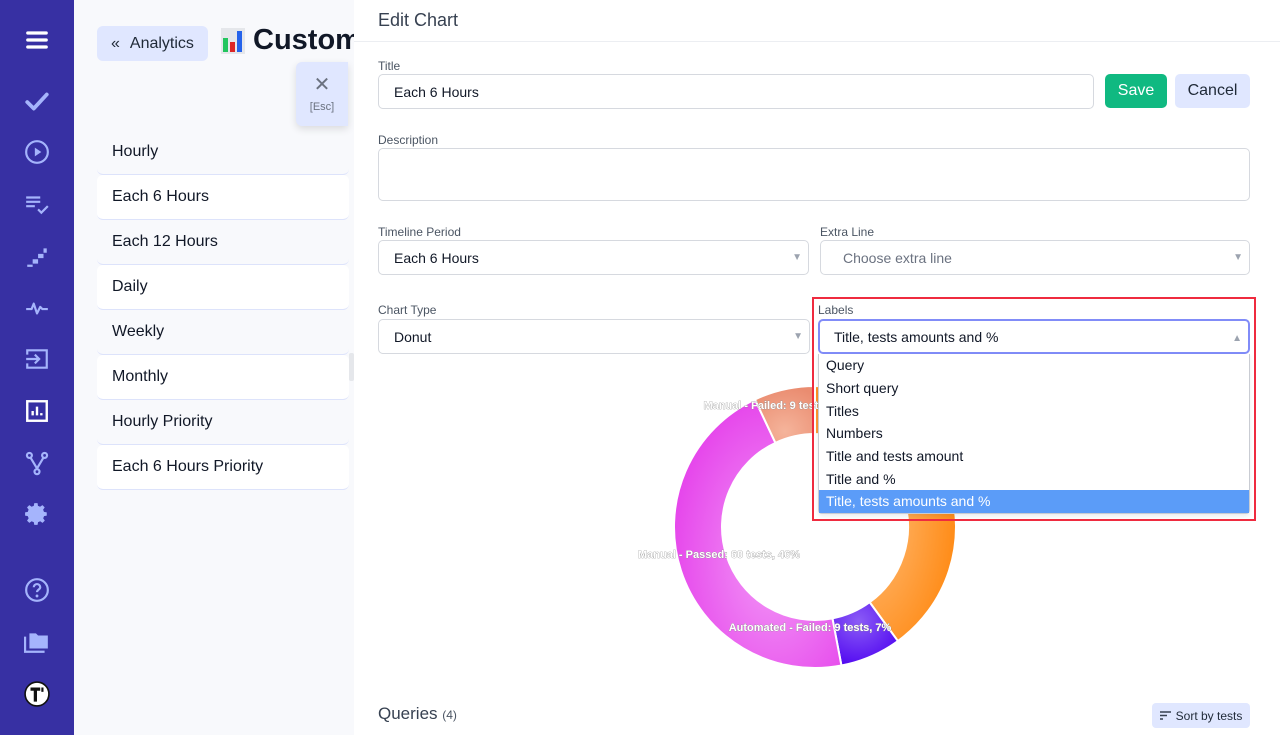 Image resolution: width=1280 pixels, height=735 pixels. What do you see at coordinates (223, 242) in the screenshot?
I see `chart-list-item: Each 12 Hours` at bounding box center [223, 242].